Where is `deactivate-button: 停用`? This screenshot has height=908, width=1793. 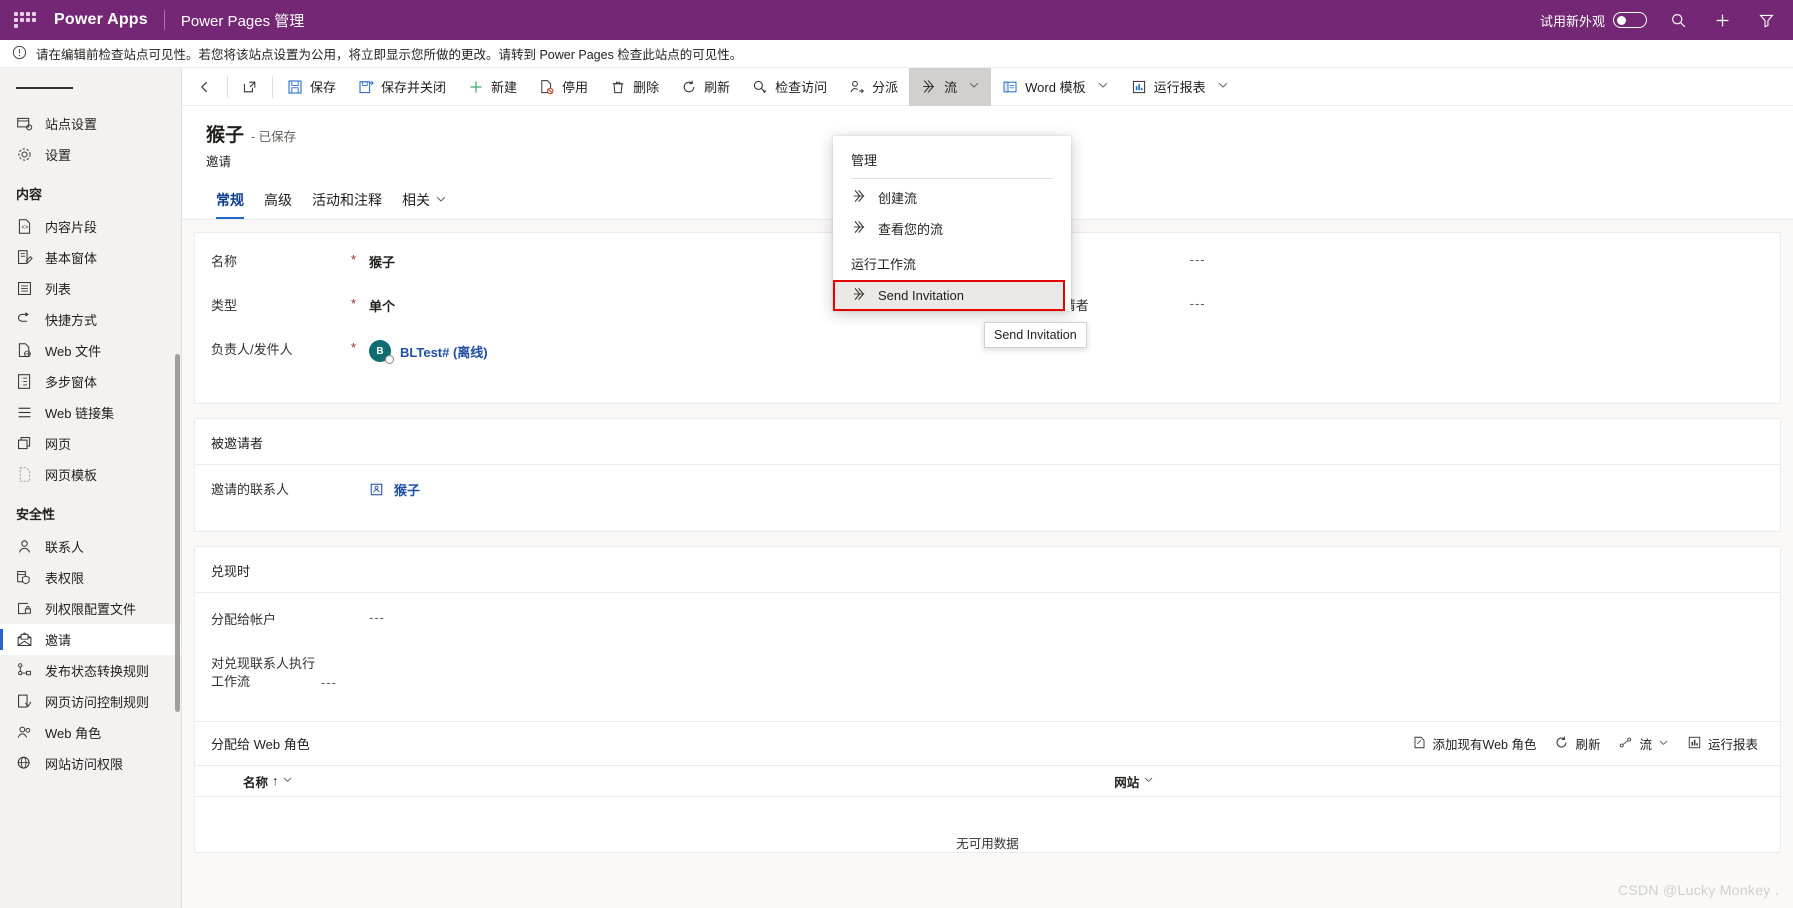 deactivate-button: 停用 is located at coordinates (563, 87).